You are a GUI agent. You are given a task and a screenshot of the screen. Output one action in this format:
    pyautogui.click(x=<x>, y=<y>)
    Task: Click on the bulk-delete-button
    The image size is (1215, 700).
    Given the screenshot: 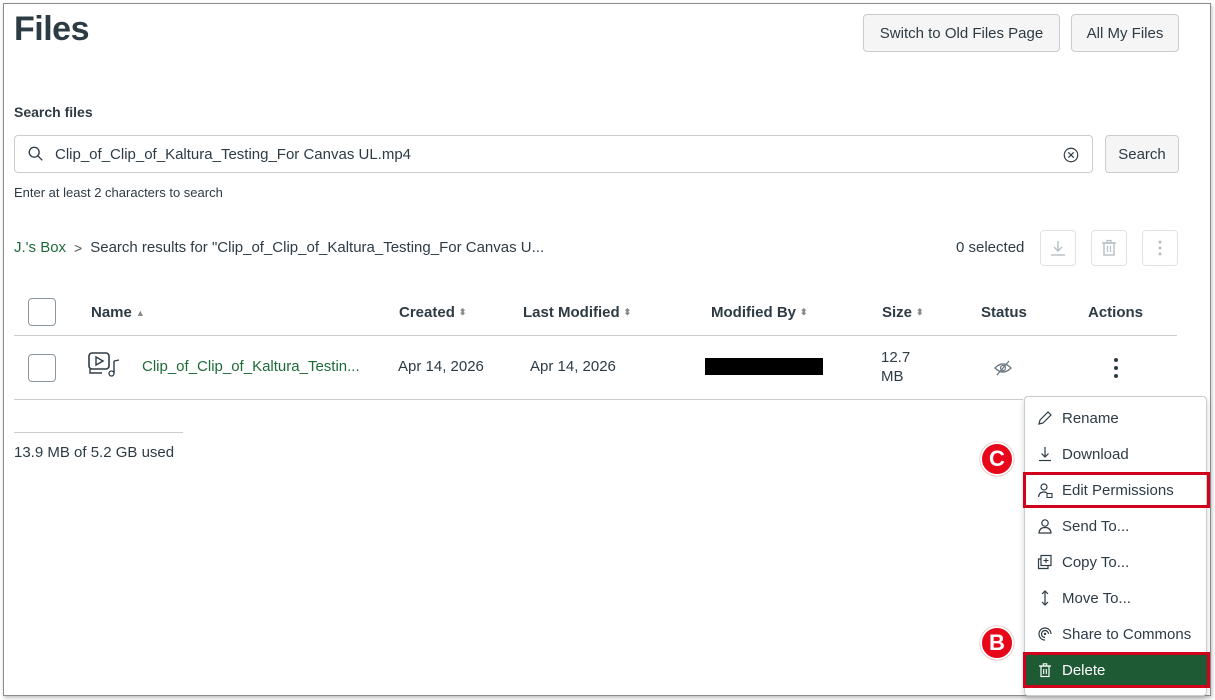 What is the action you would take?
    pyautogui.click(x=1109, y=248)
    